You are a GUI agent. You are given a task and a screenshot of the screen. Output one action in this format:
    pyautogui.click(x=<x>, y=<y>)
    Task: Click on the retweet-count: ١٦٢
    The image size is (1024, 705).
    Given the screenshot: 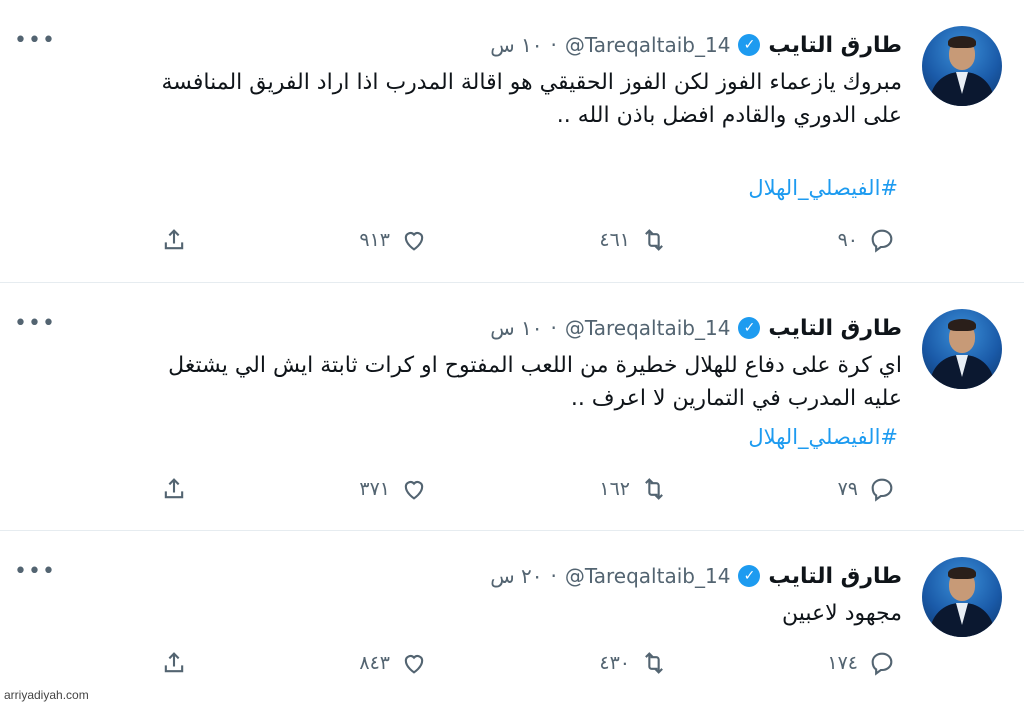 What is the action you would take?
    pyautogui.click(x=614, y=489)
    